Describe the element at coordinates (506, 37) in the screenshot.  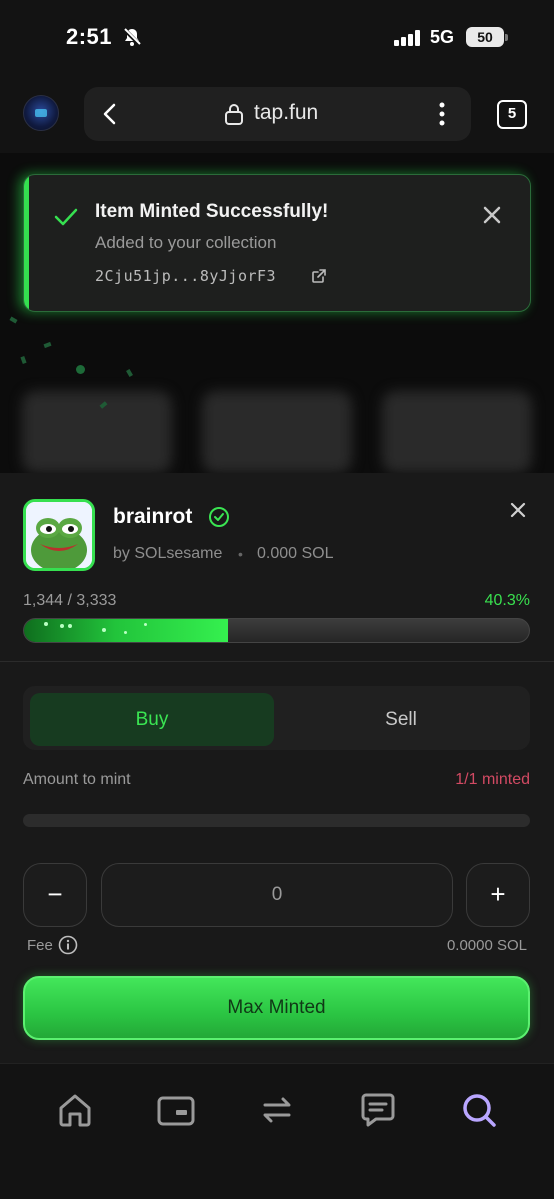
I see `battery-nub` at that location.